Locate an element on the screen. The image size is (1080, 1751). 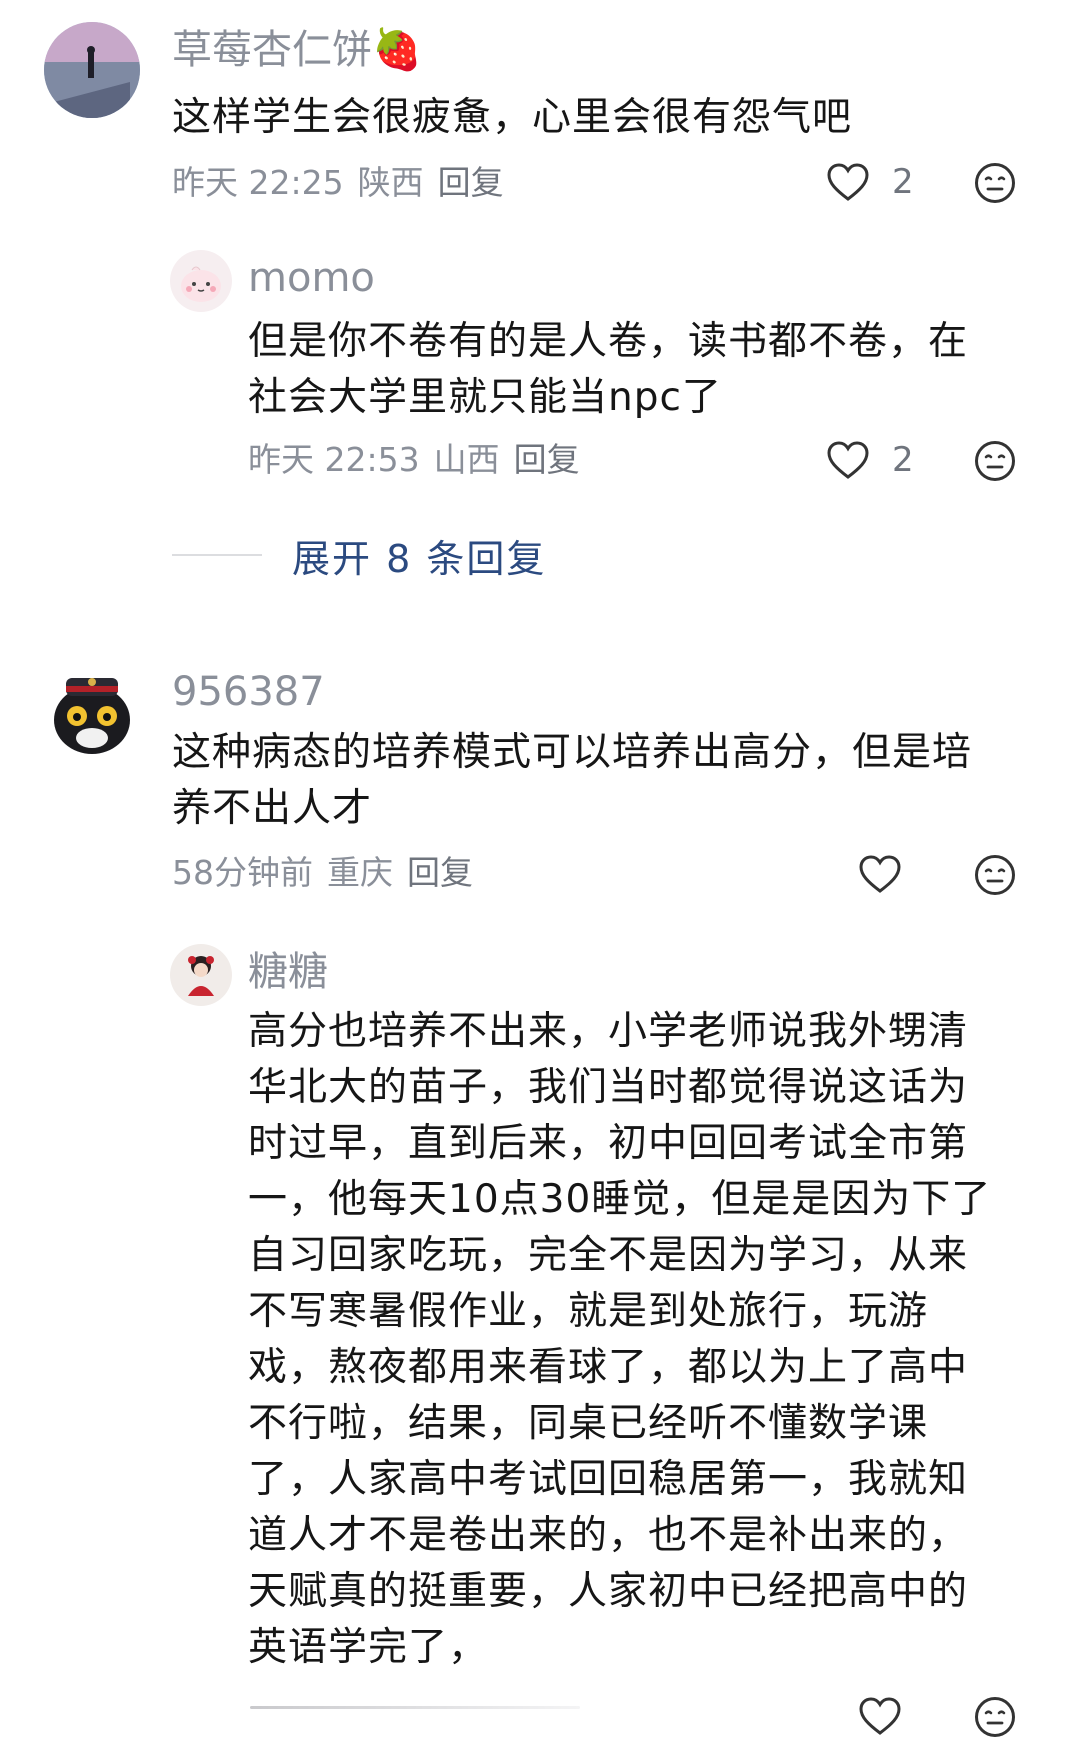
reply-text-line: 高分也培养不出来，小学老师说我外甥清 is located at coordinates (608, 1031).